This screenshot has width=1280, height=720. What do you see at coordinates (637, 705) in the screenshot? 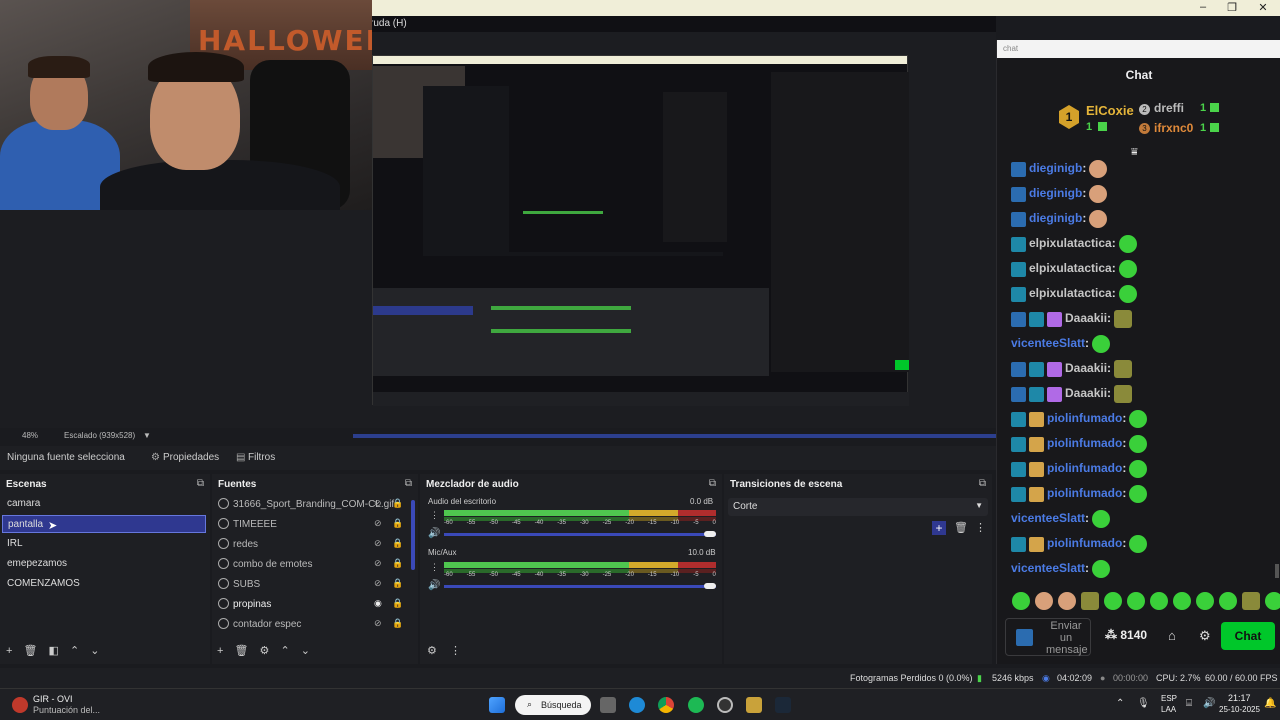
I see `edge-icon` at bounding box center [637, 705].